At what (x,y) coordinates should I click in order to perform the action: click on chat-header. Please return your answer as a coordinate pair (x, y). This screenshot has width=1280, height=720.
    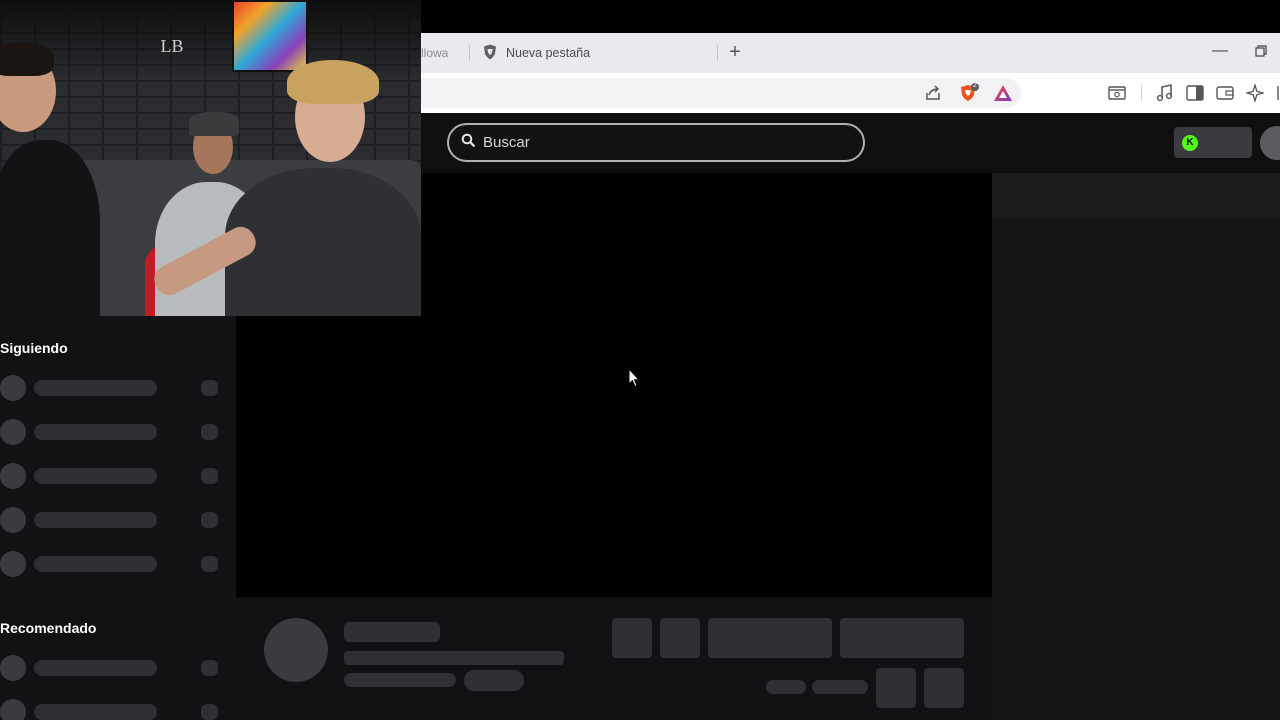
    Looking at the image, I should click on (1136, 196).